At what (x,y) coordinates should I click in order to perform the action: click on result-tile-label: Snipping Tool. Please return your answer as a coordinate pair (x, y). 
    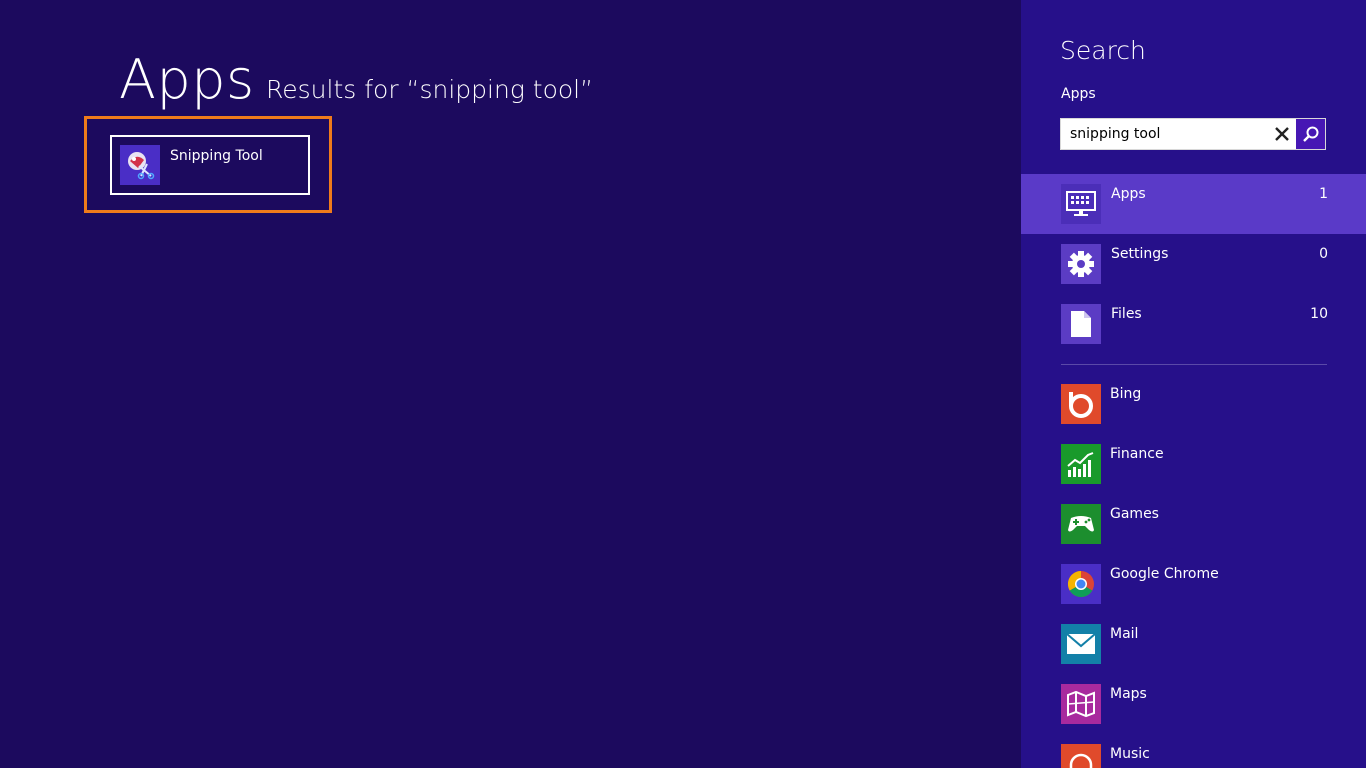
    Looking at the image, I should click on (216, 156).